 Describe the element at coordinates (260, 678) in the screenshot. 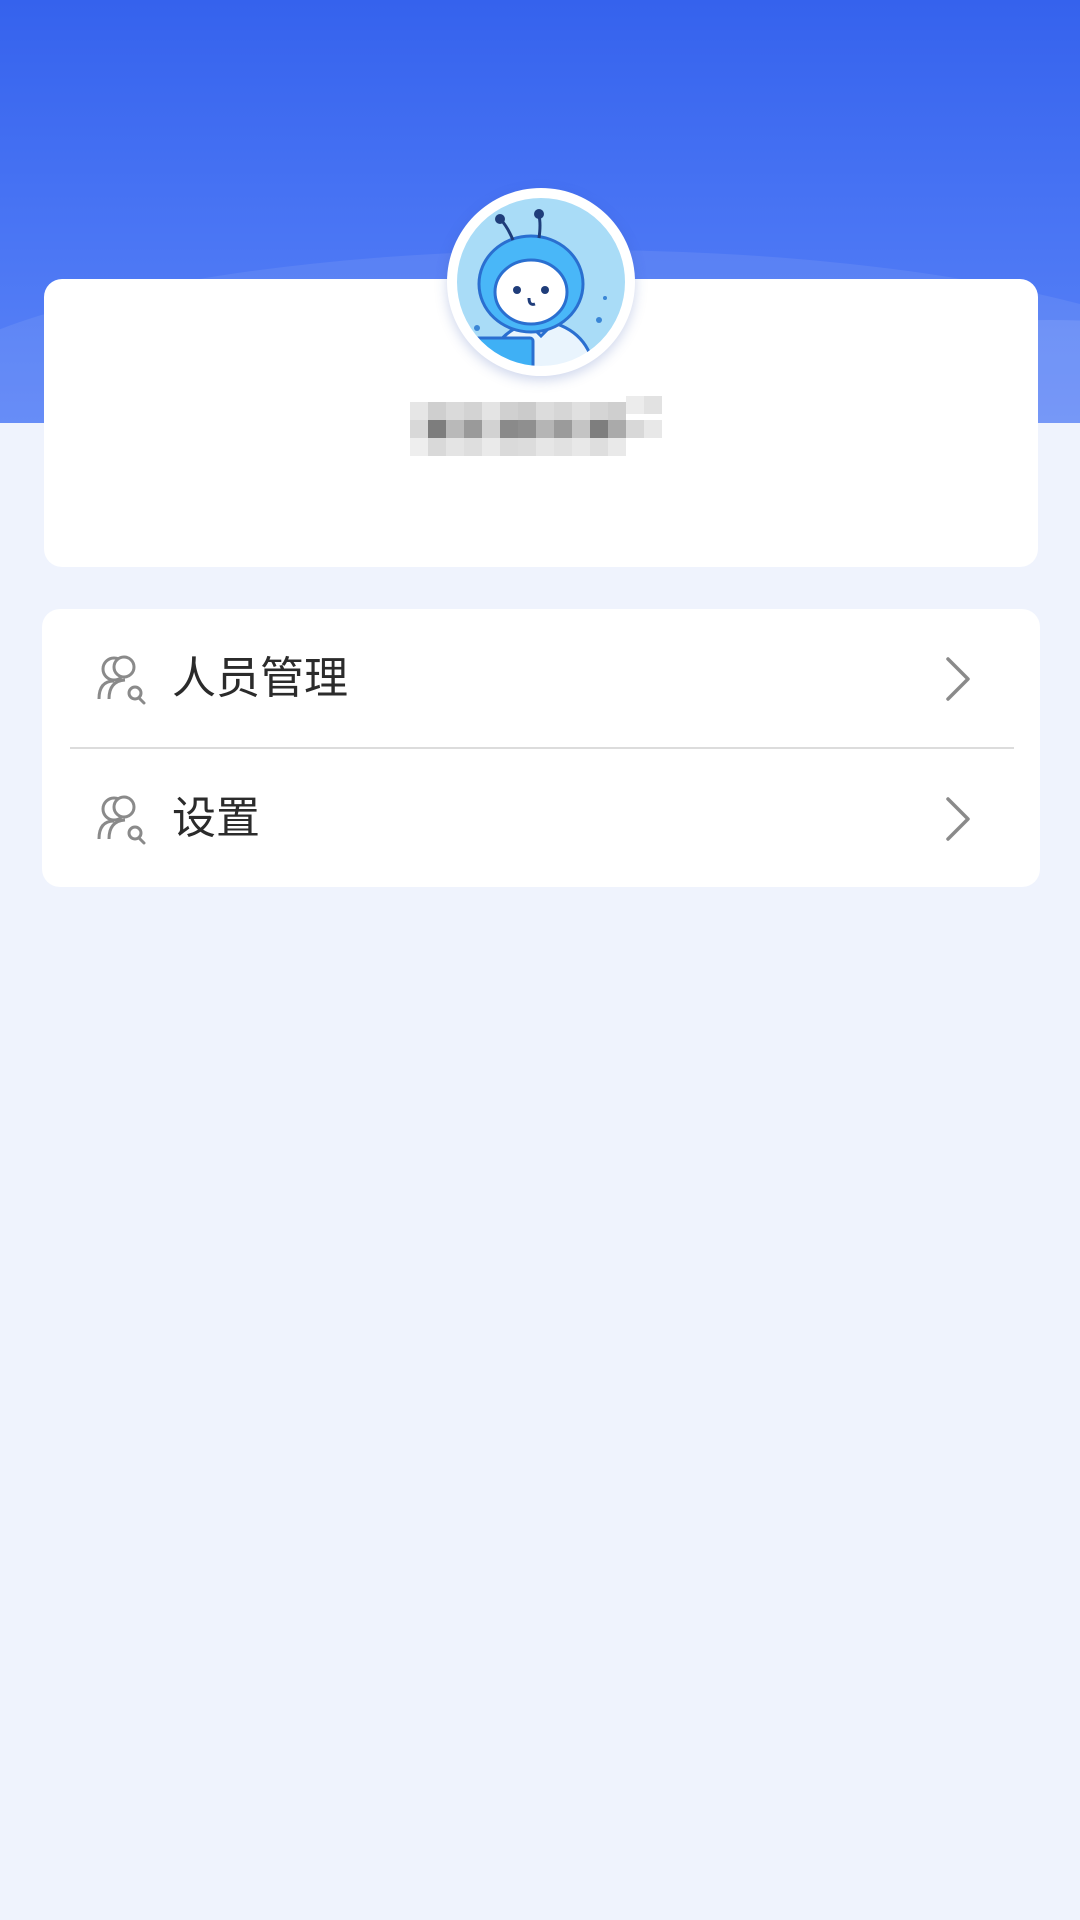

I see `menu-item-label: 人员管理` at that location.